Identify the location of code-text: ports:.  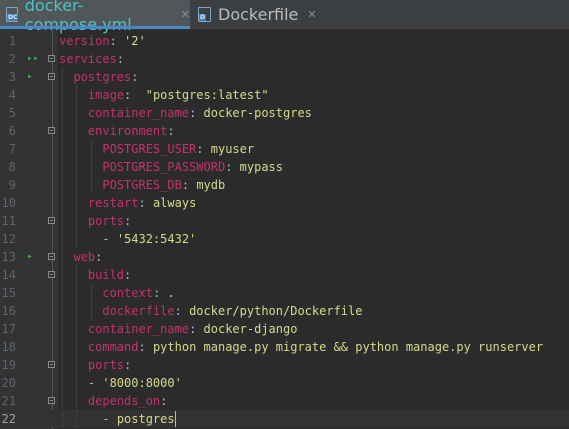
(109, 365).